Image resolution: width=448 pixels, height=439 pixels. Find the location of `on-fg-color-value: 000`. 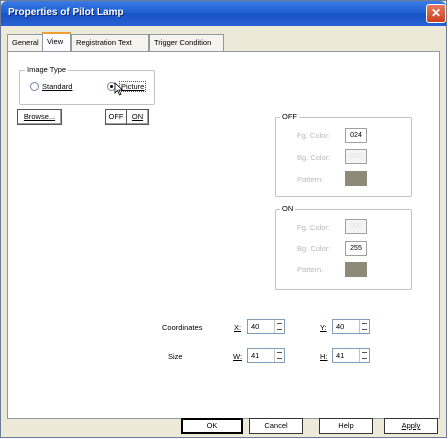

on-fg-color-value: 000 is located at coordinates (356, 226).